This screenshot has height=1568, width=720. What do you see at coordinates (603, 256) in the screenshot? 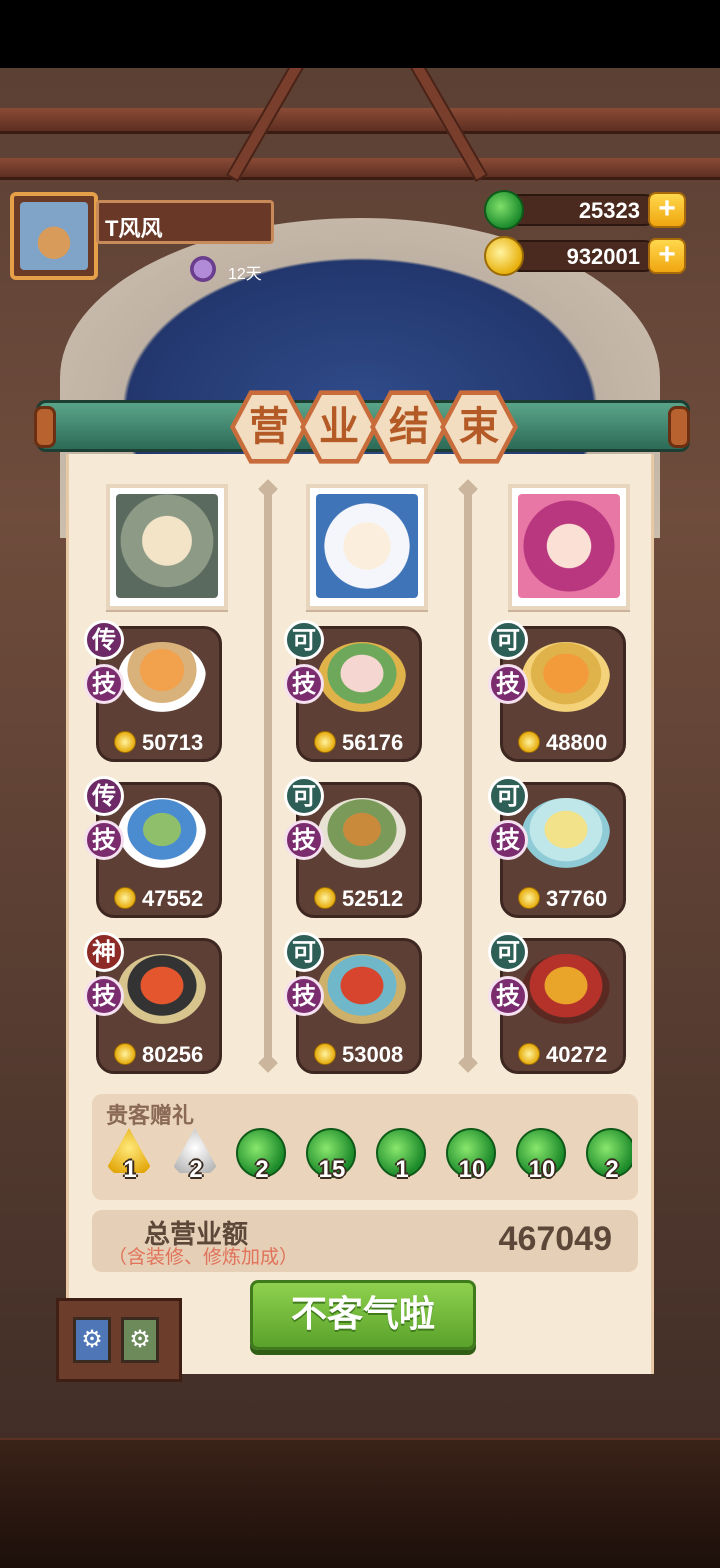
I see `gold-value: 932001` at bounding box center [603, 256].